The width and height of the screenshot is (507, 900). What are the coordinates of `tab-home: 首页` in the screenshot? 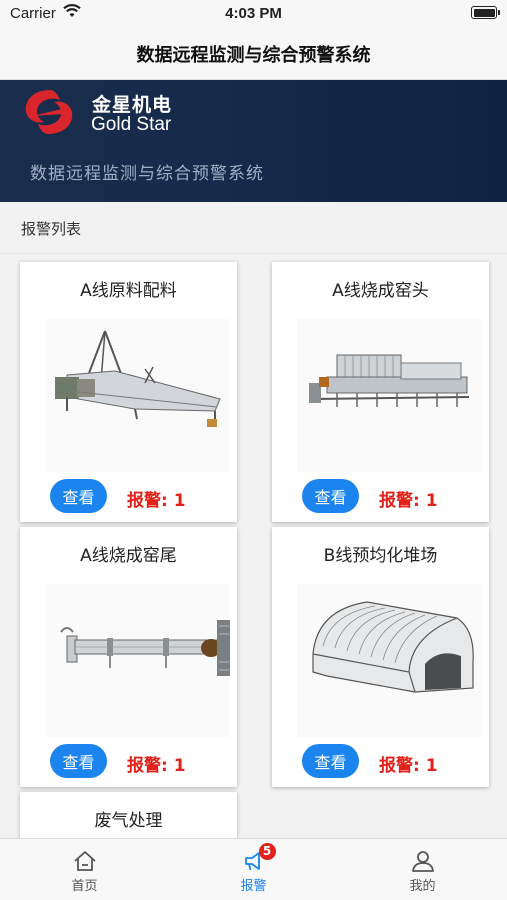 It's located at (84, 869).